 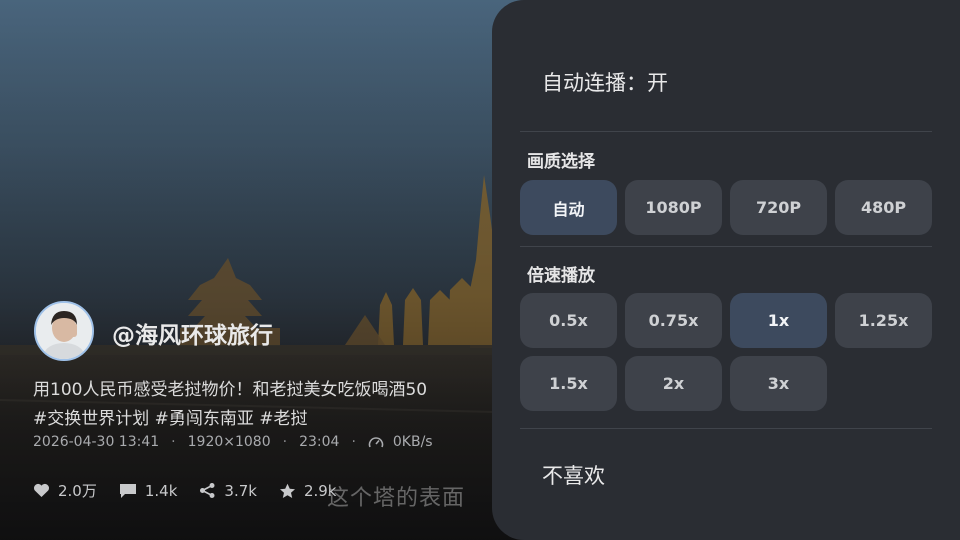 What do you see at coordinates (207, 490) in the screenshot?
I see `share-icon` at bounding box center [207, 490].